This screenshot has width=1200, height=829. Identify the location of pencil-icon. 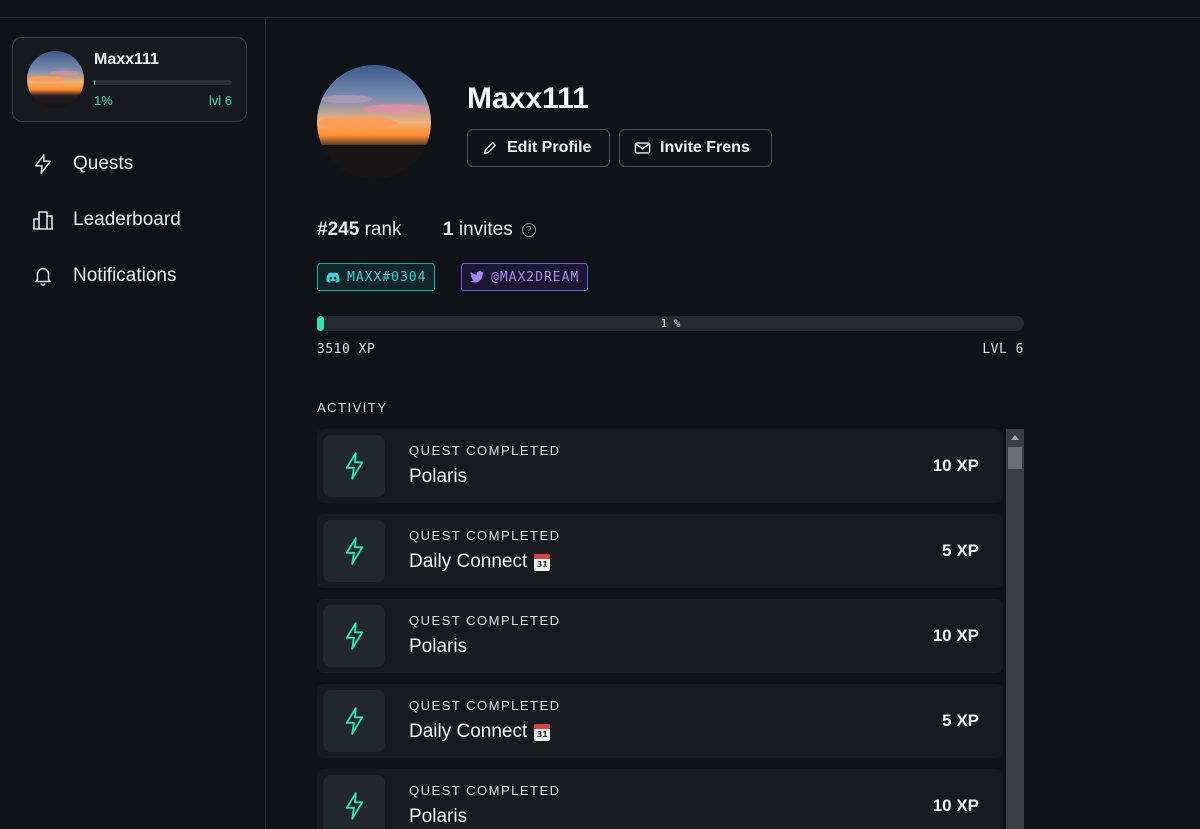
(490, 148).